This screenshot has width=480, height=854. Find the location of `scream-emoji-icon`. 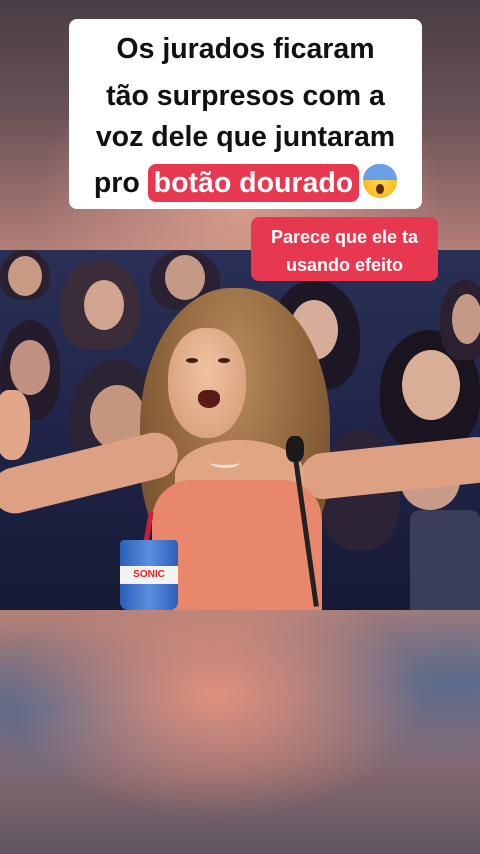

scream-emoji-icon is located at coordinates (380, 181).